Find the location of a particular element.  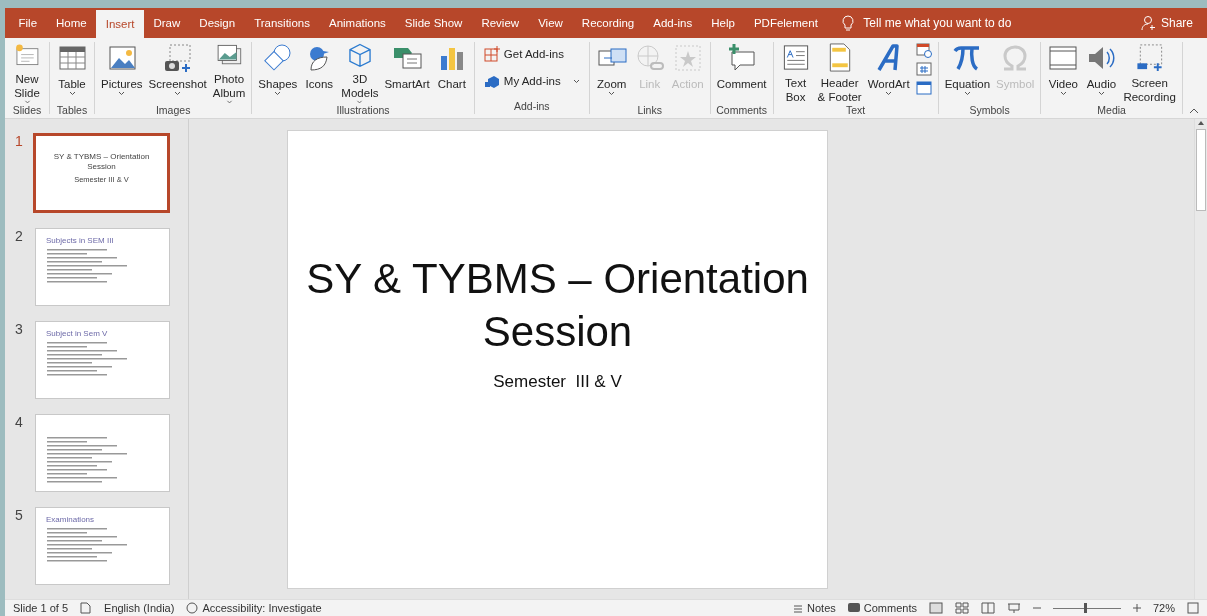

ribbon-button: Text Box is located at coordinates (795, 73).